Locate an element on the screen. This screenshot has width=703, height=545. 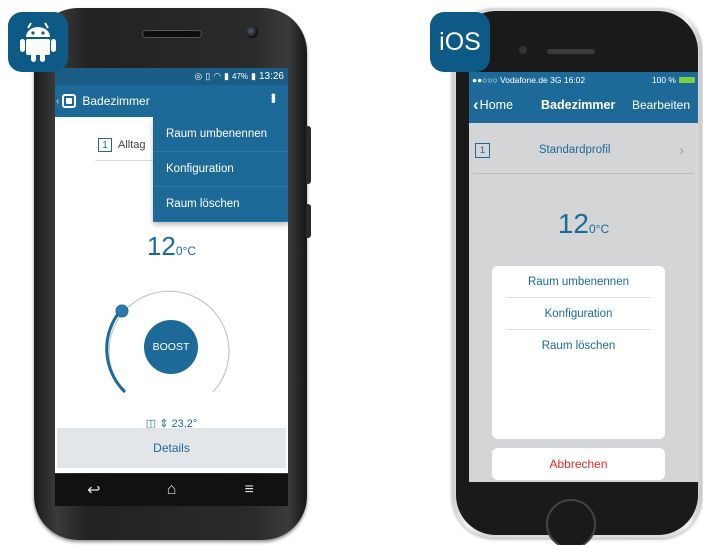
android-navigation-bar: ↩ ⌂ ≡ is located at coordinates (171, 490).